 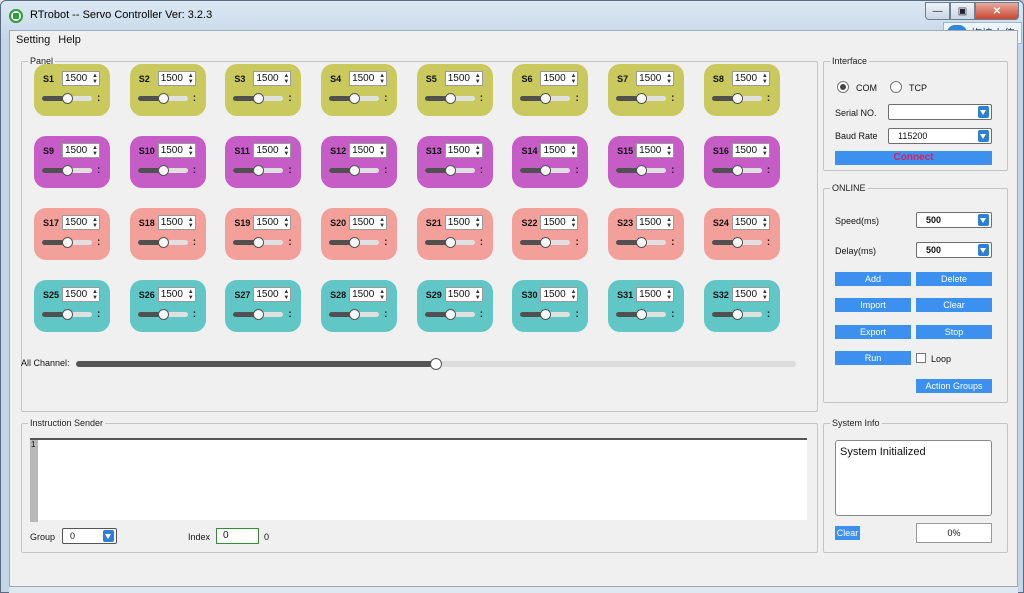 What do you see at coordinates (896, 87) in the screenshot?
I see `tcp-radio` at bounding box center [896, 87].